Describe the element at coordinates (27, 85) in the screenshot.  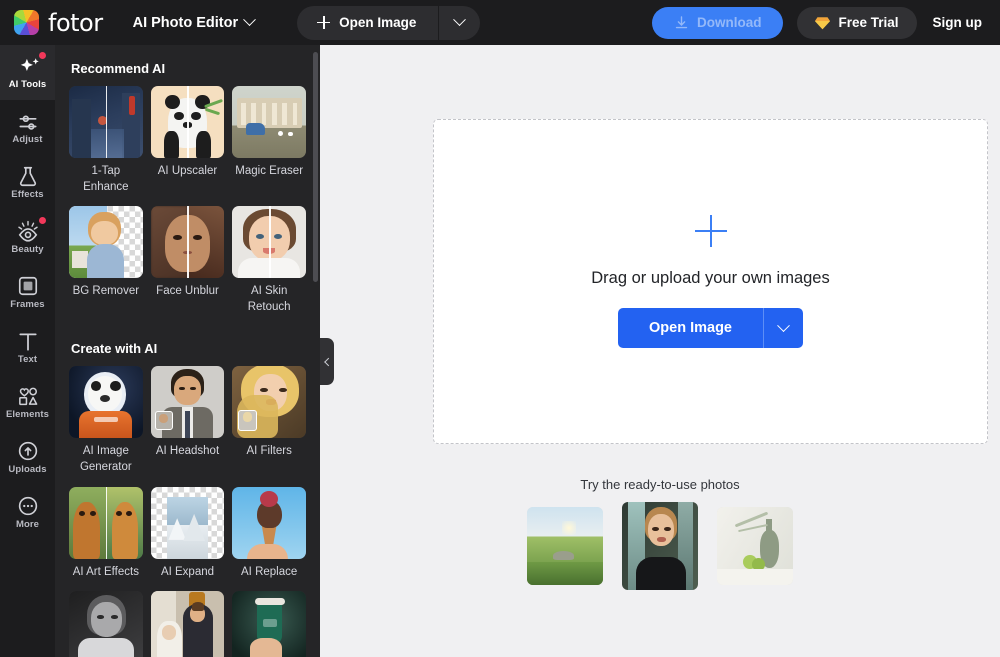
I see `rail-item-label: AI Tools` at that location.